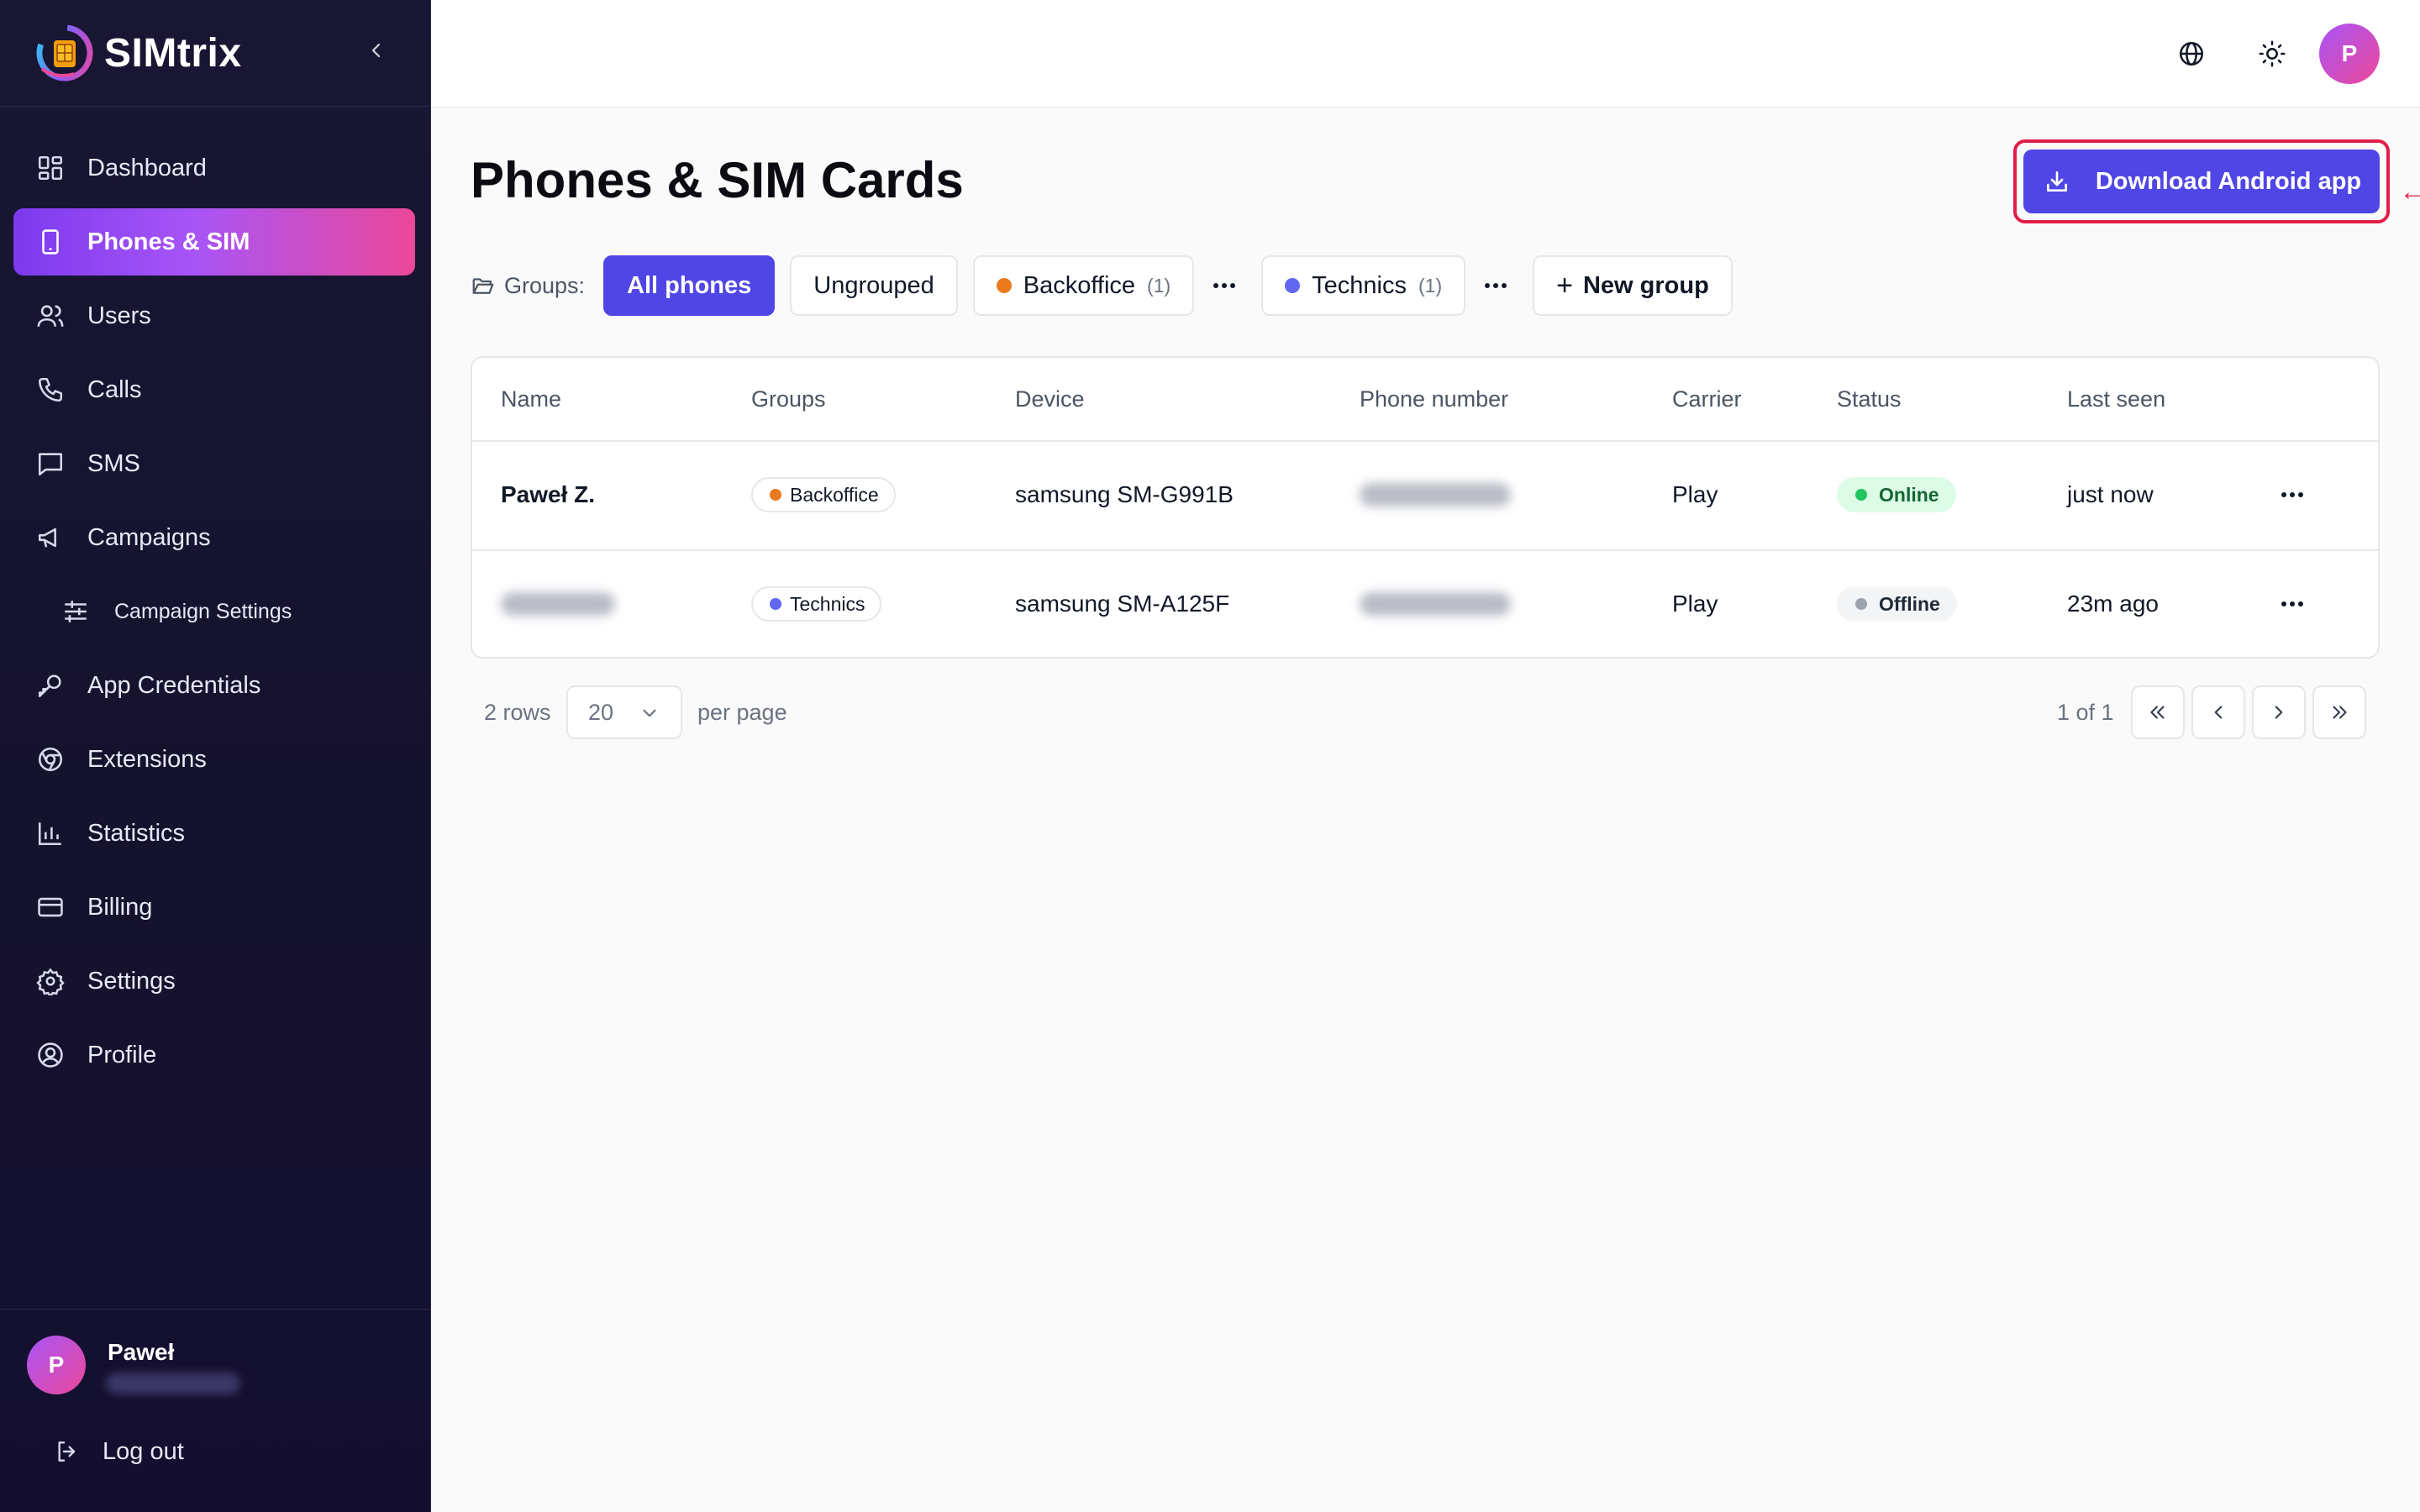 This screenshot has height=1512, width=2420. What do you see at coordinates (689, 285) in the screenshot?
I see `group-chip-all-phones: All phones` at bounding box center [689, 285].